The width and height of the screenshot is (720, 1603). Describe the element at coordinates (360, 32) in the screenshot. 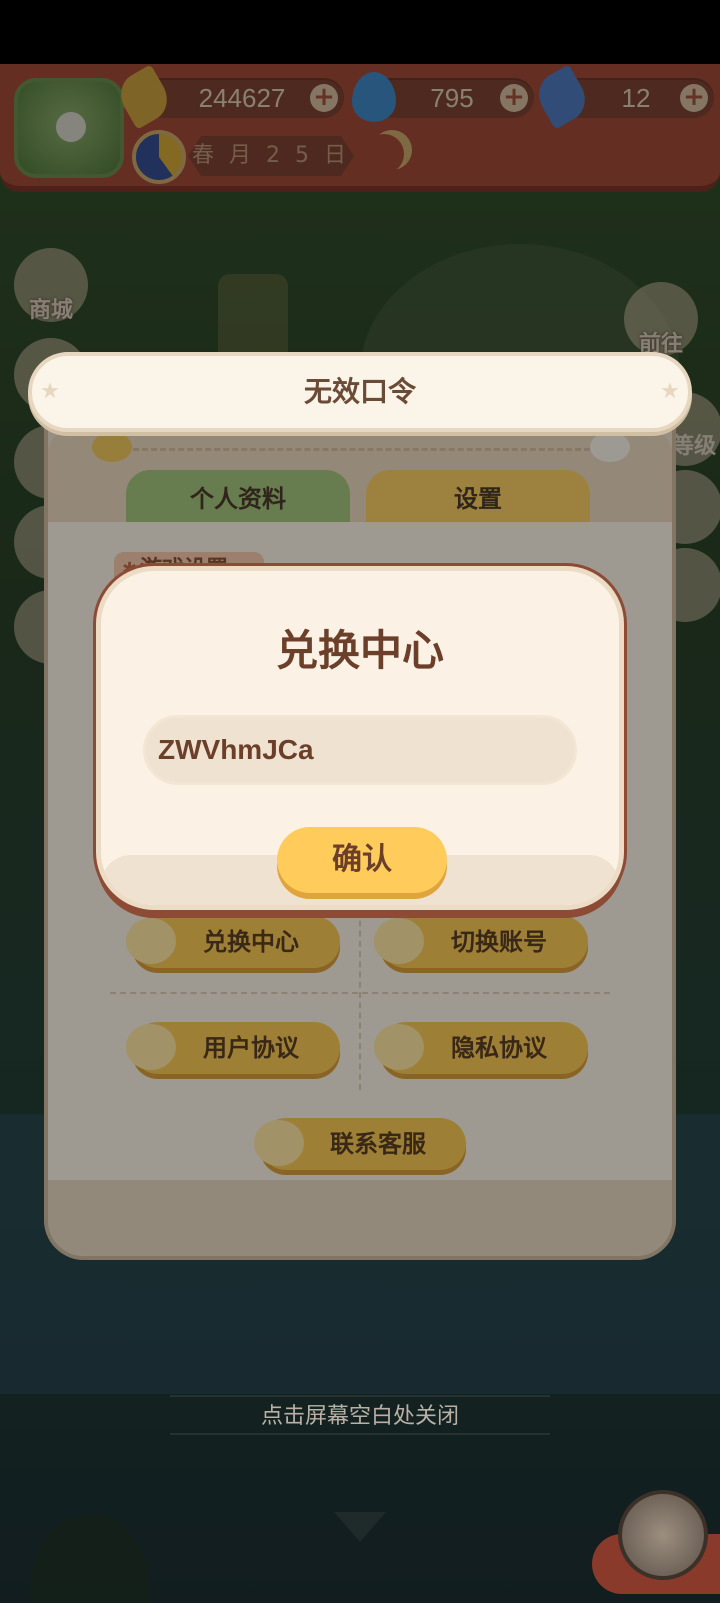

I see `status-bar` at that location.